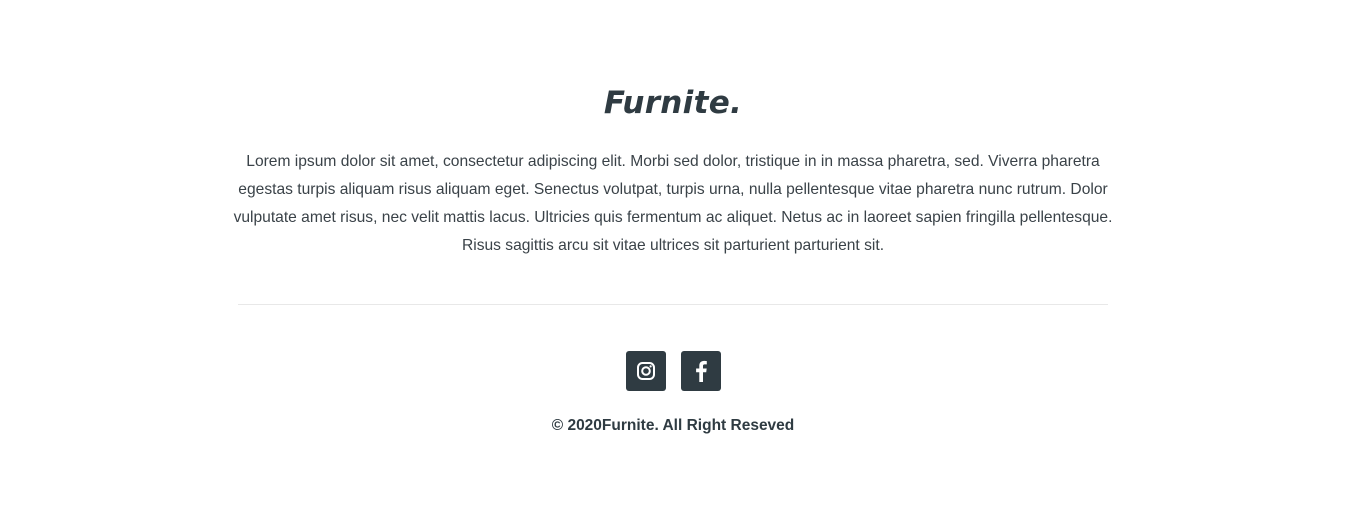 The image size is (1346, 511). I want to click on footer-divider, so click(673, 304).